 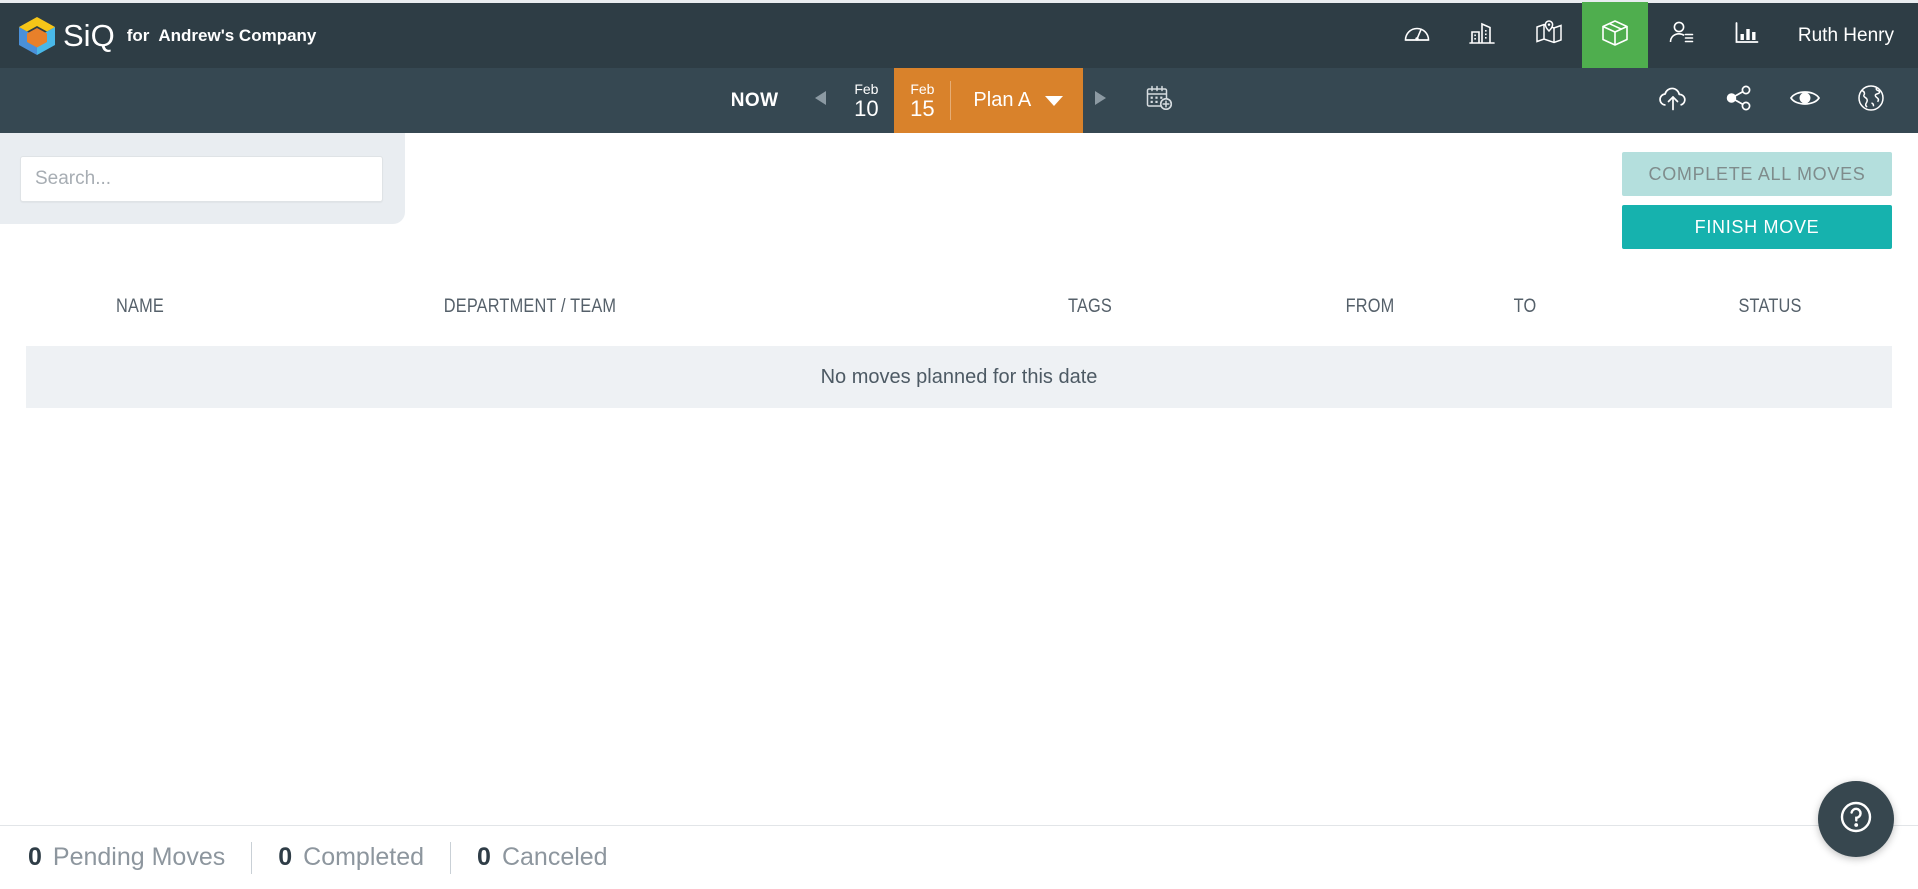 What do you see at coordinates (554, 857) in the screenshot?
I see `stat-label: Canceled` at bounding box center [554, 857].